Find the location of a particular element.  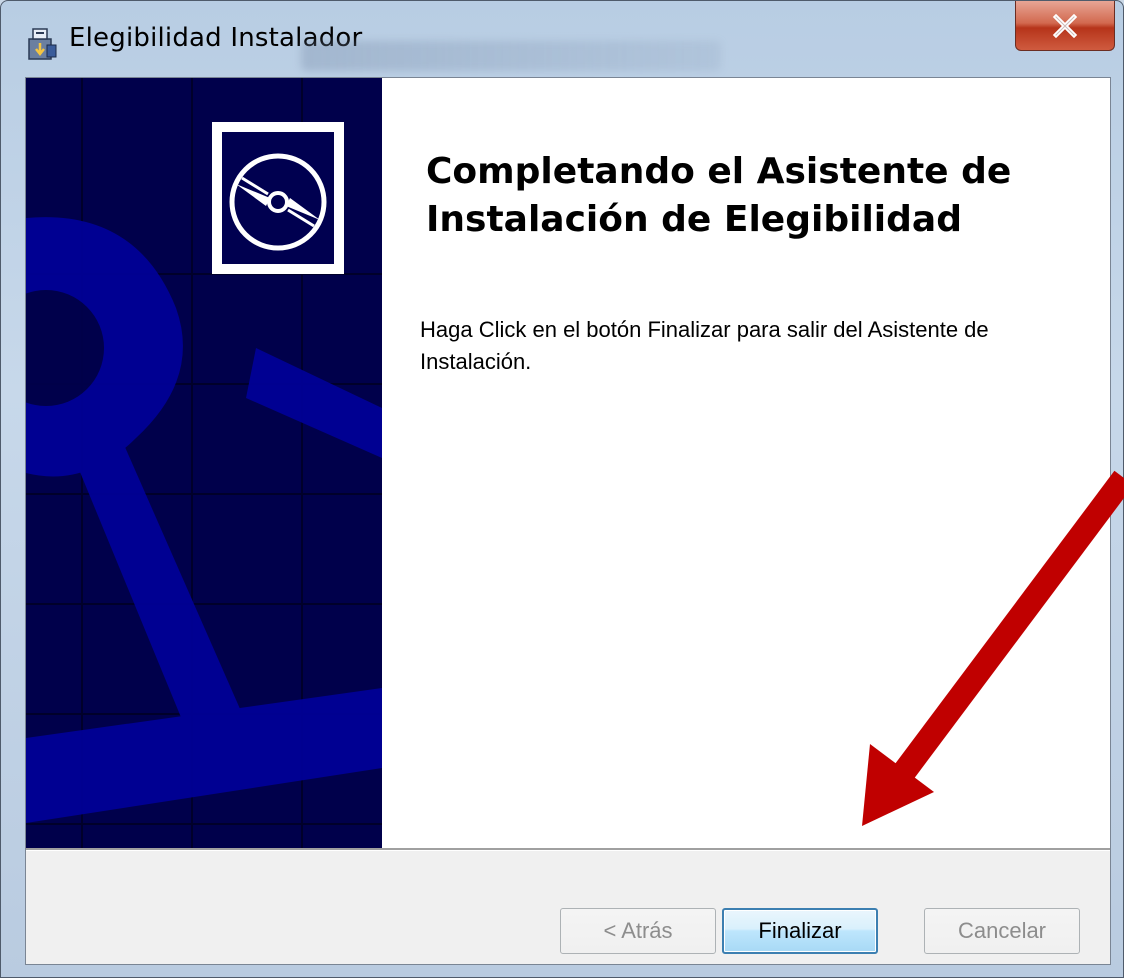

cd-logo-inner is located at coordinates (278, 198).